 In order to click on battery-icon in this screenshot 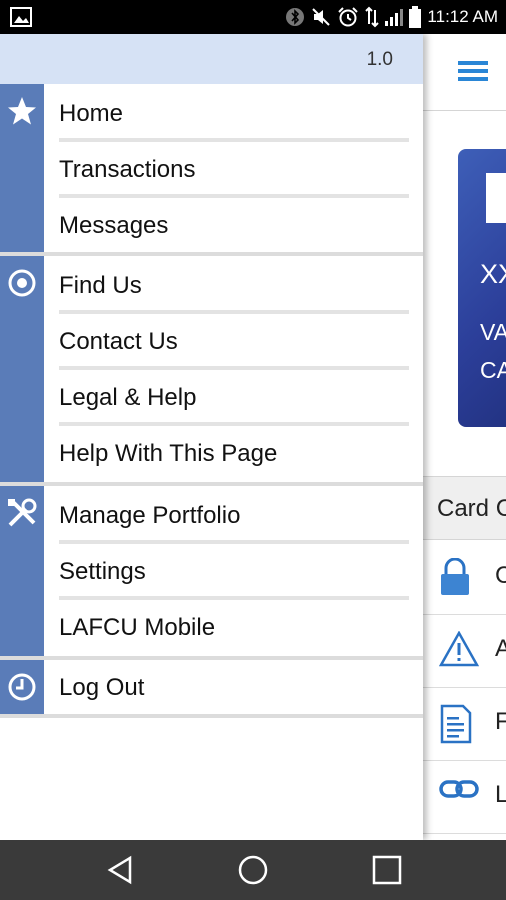, I will do `click(415, 17)`.